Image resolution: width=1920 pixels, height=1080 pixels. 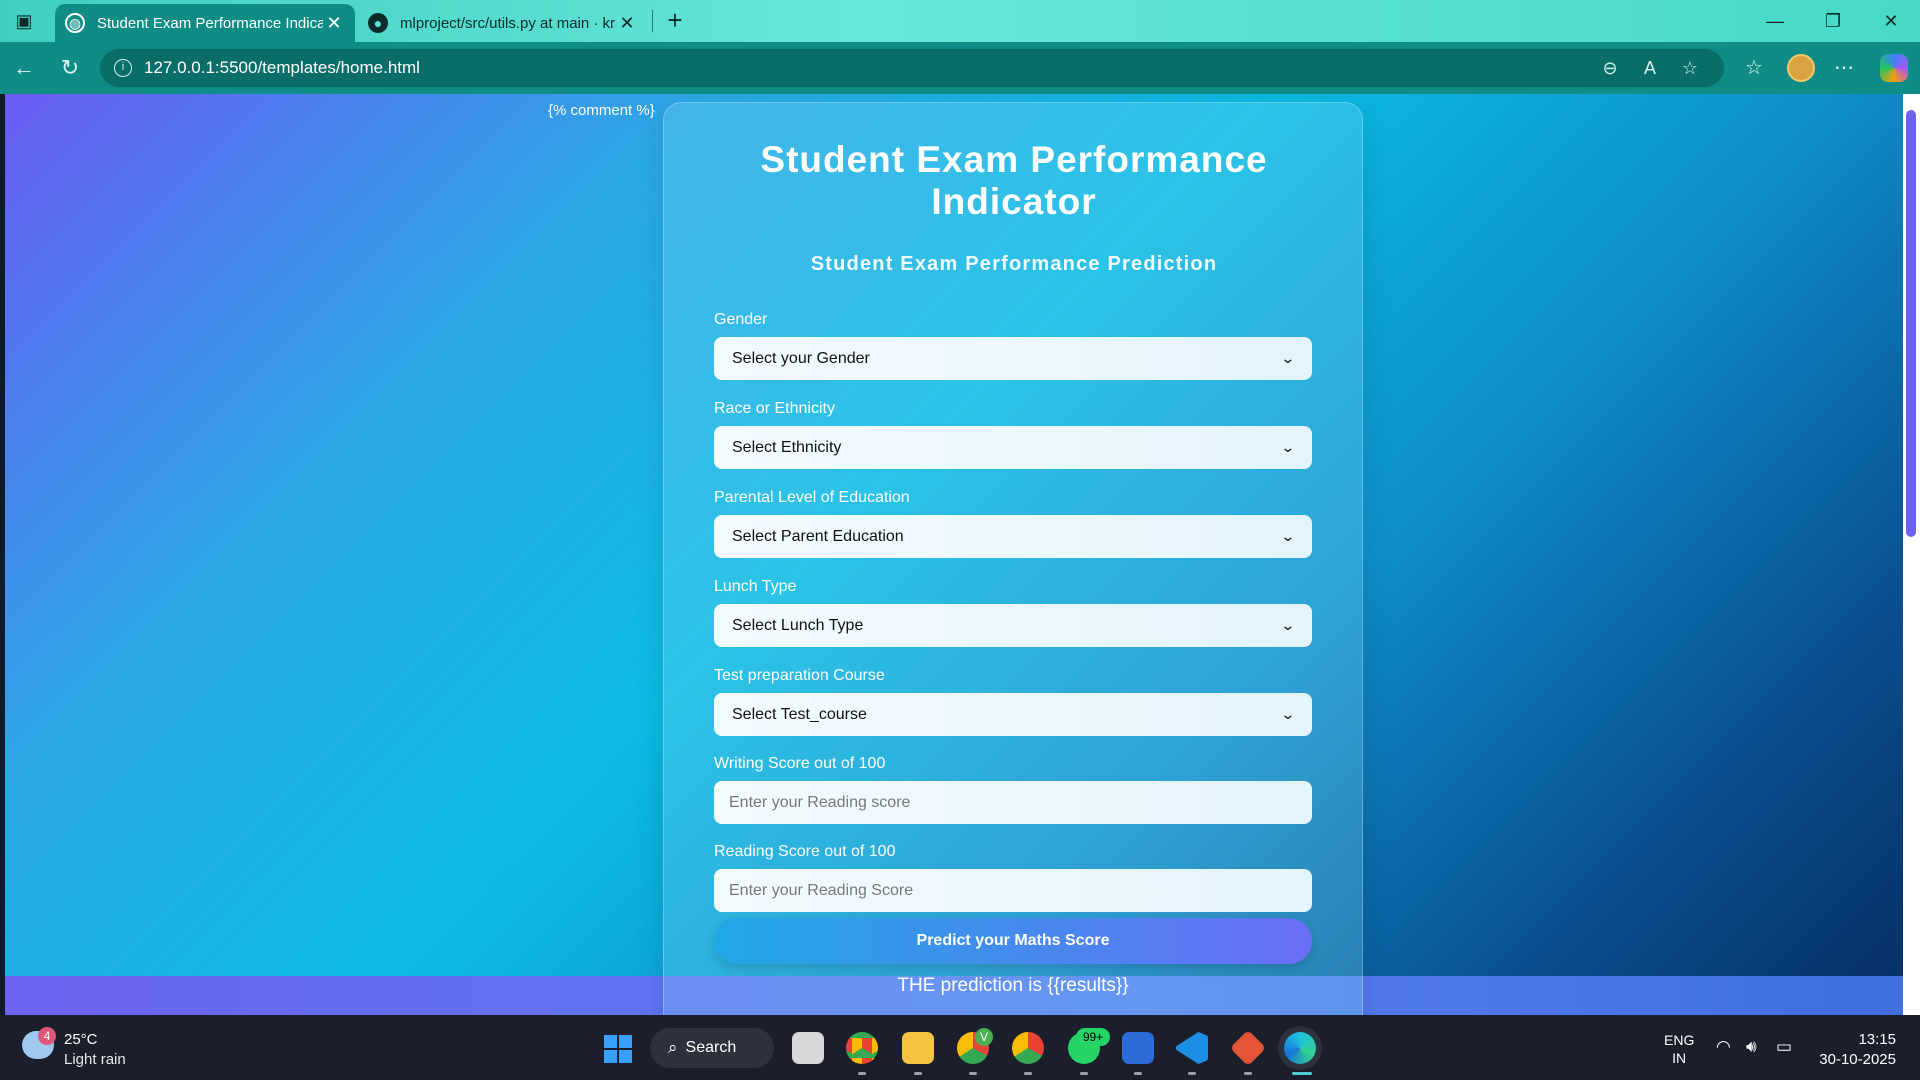 What do you see at coordinates (1302, 1073) in the screenshot?
I see `active-app-indicator` at bounding box center [1302, 1073].